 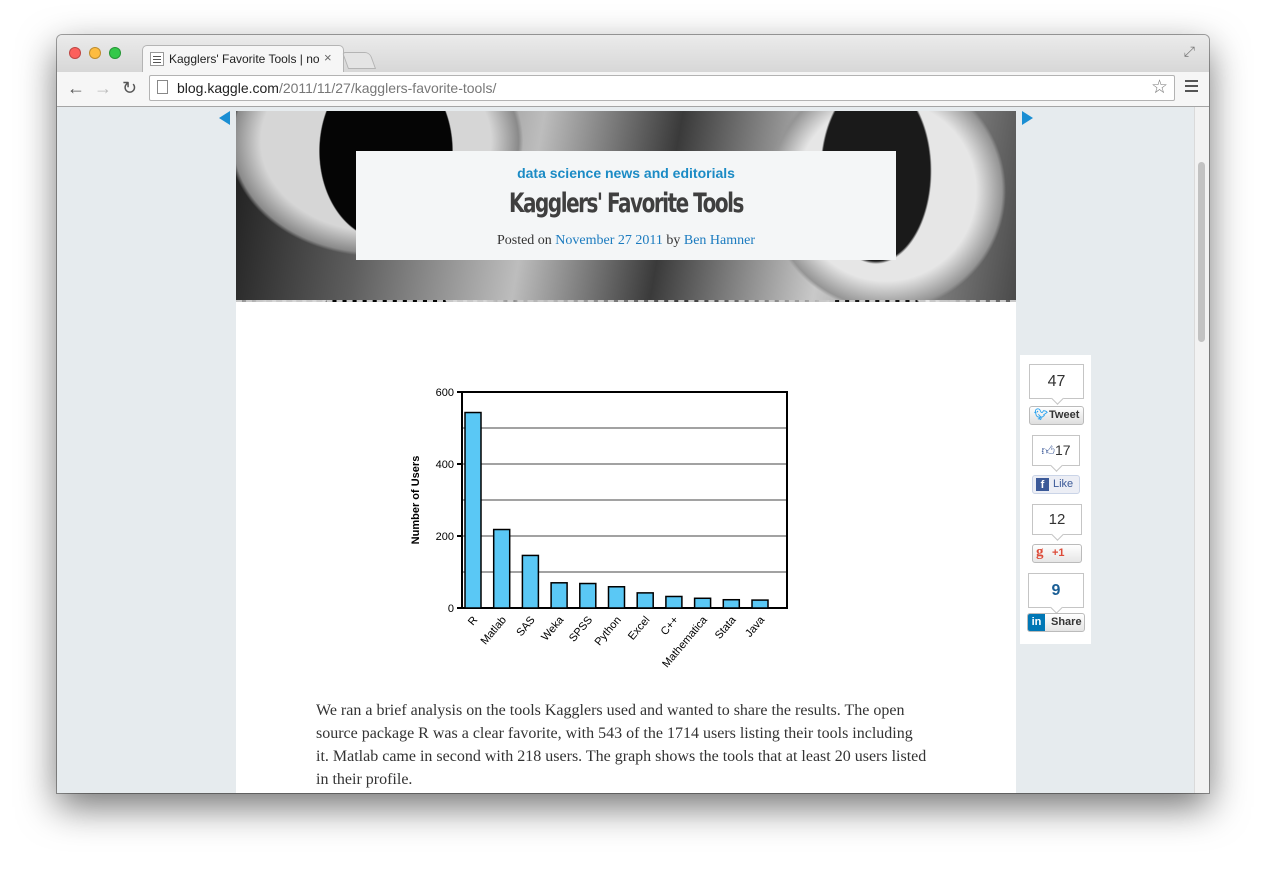 I want to click on url-host: blog.kaggle.com, so click(x=228, y=88).